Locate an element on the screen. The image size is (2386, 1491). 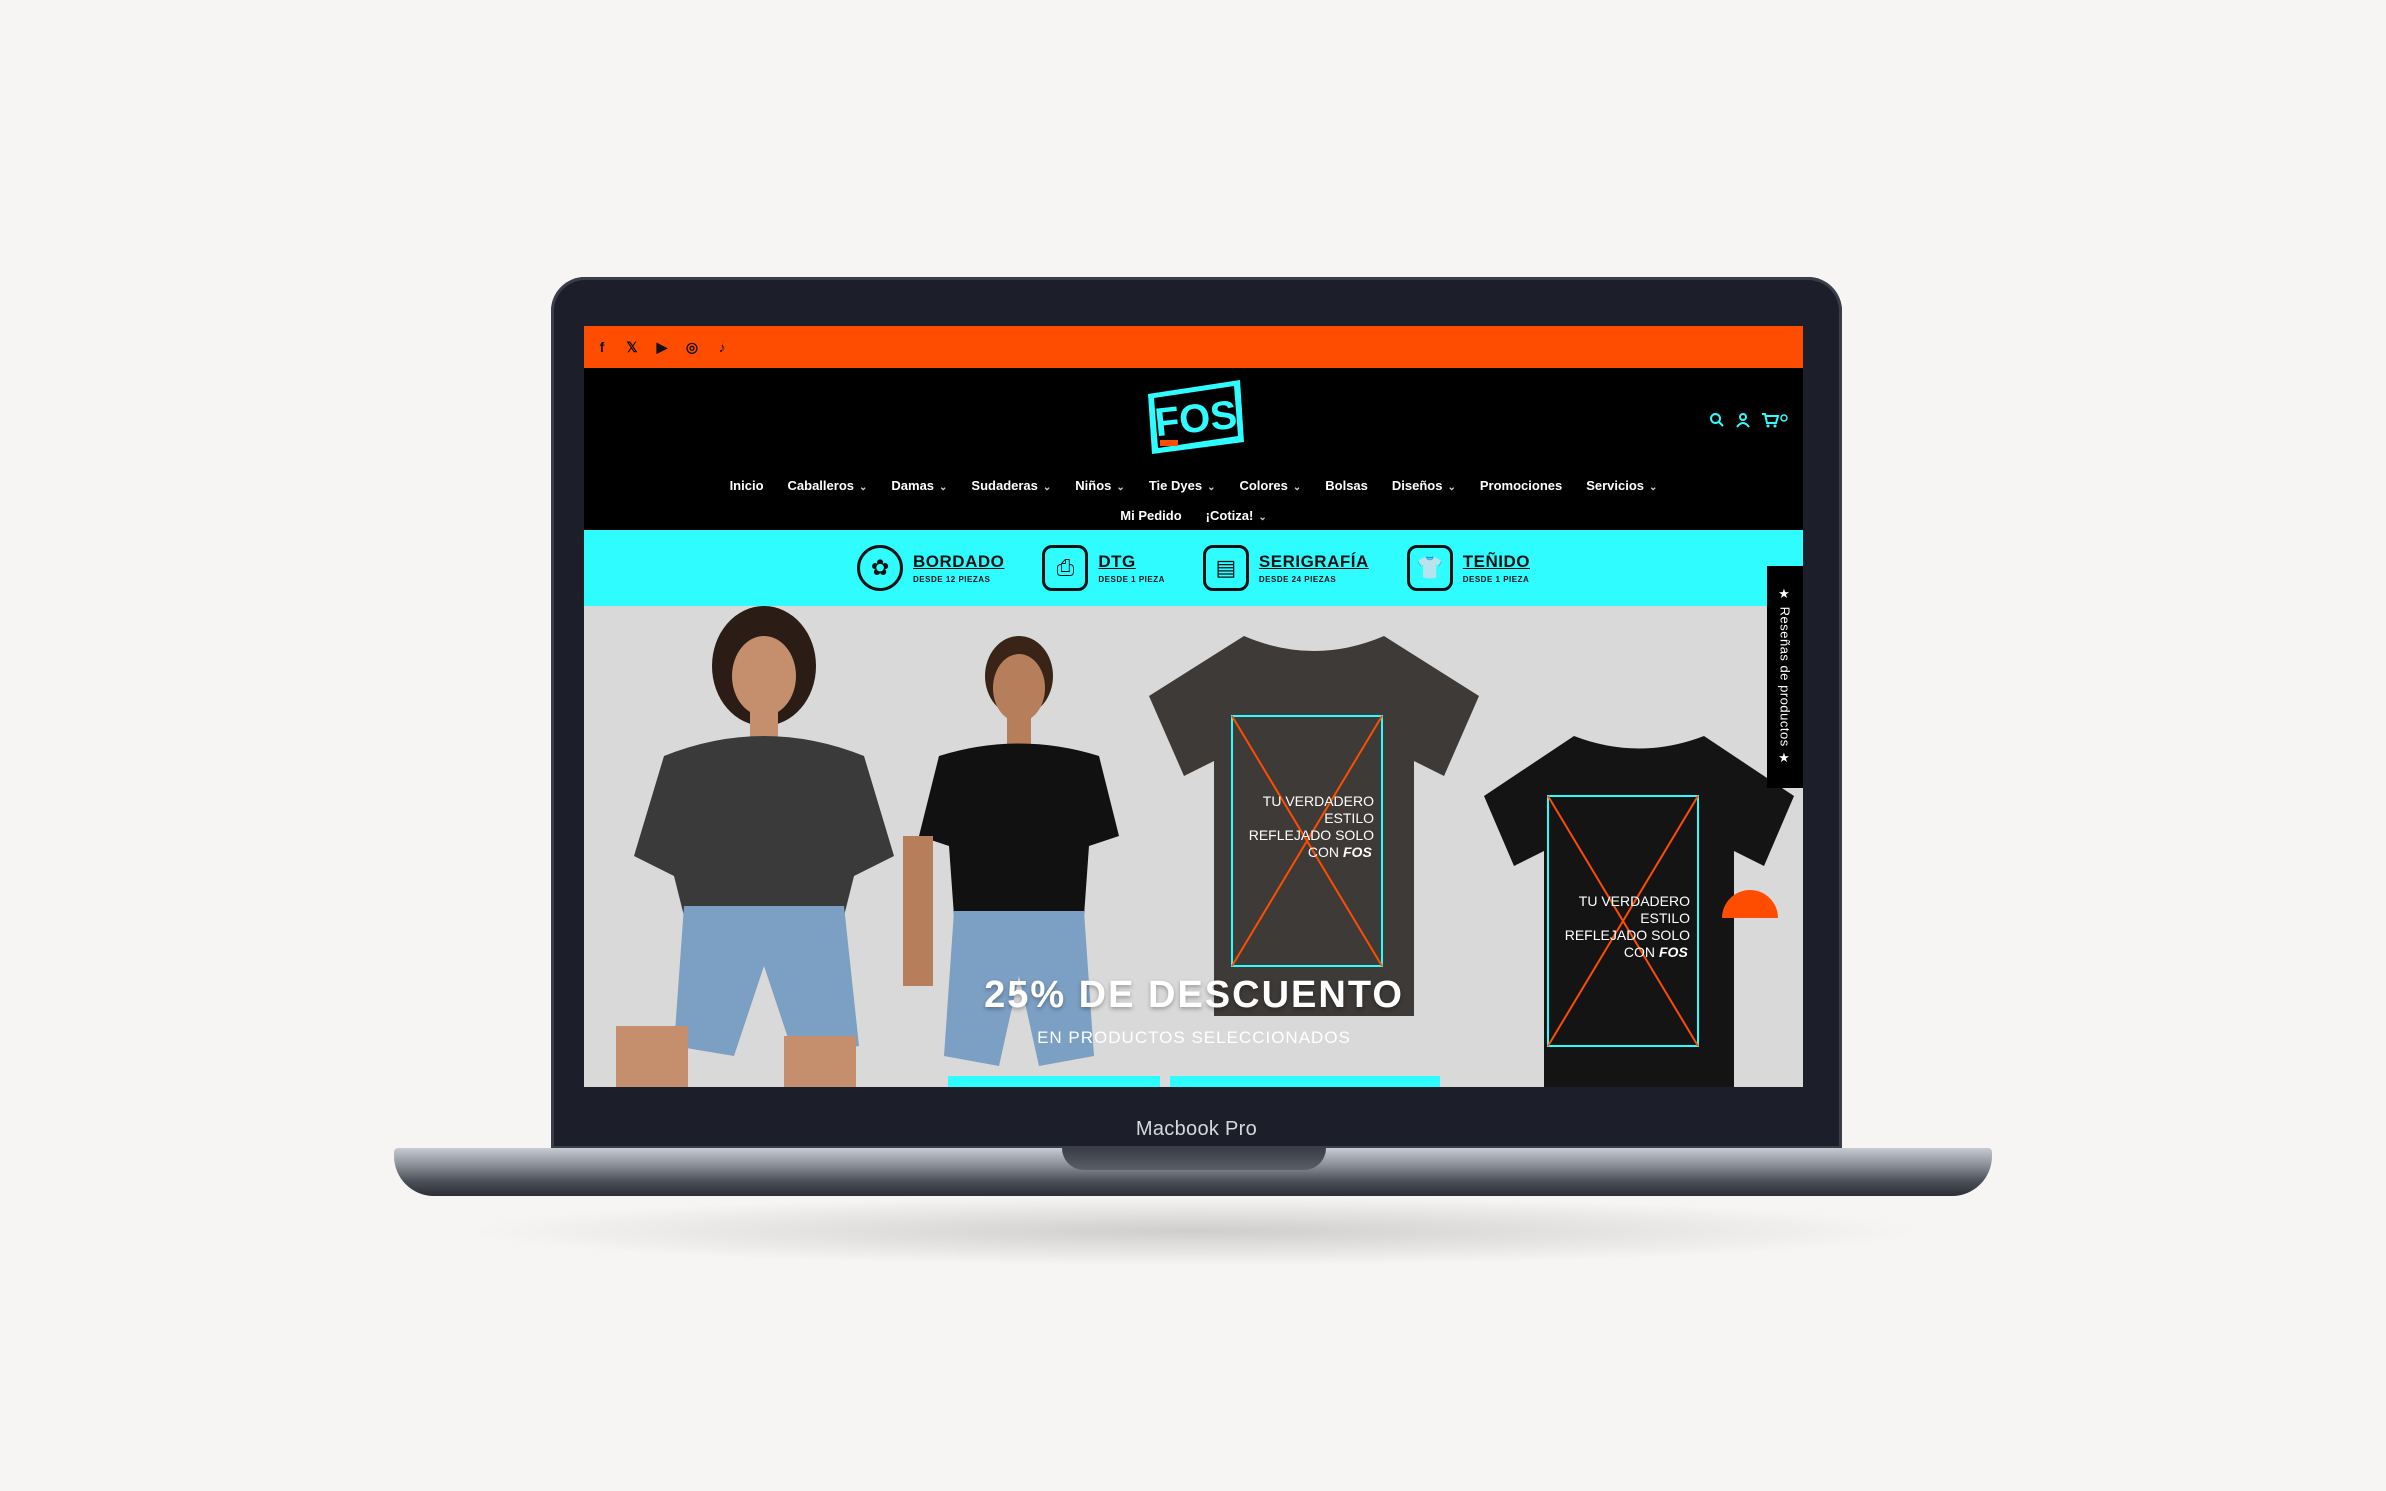
service-serigrafia: ▤ SERIGRAFÍA DESDE 24 PIEZAS is located at coordinates (1285, 568).